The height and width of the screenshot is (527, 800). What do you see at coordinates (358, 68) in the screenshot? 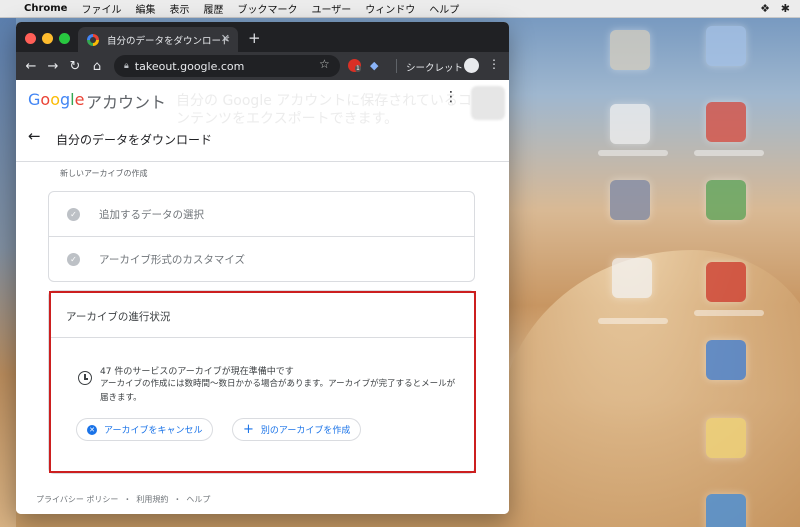
I see `extension-badge: 1` at bounding box center [358, 68].